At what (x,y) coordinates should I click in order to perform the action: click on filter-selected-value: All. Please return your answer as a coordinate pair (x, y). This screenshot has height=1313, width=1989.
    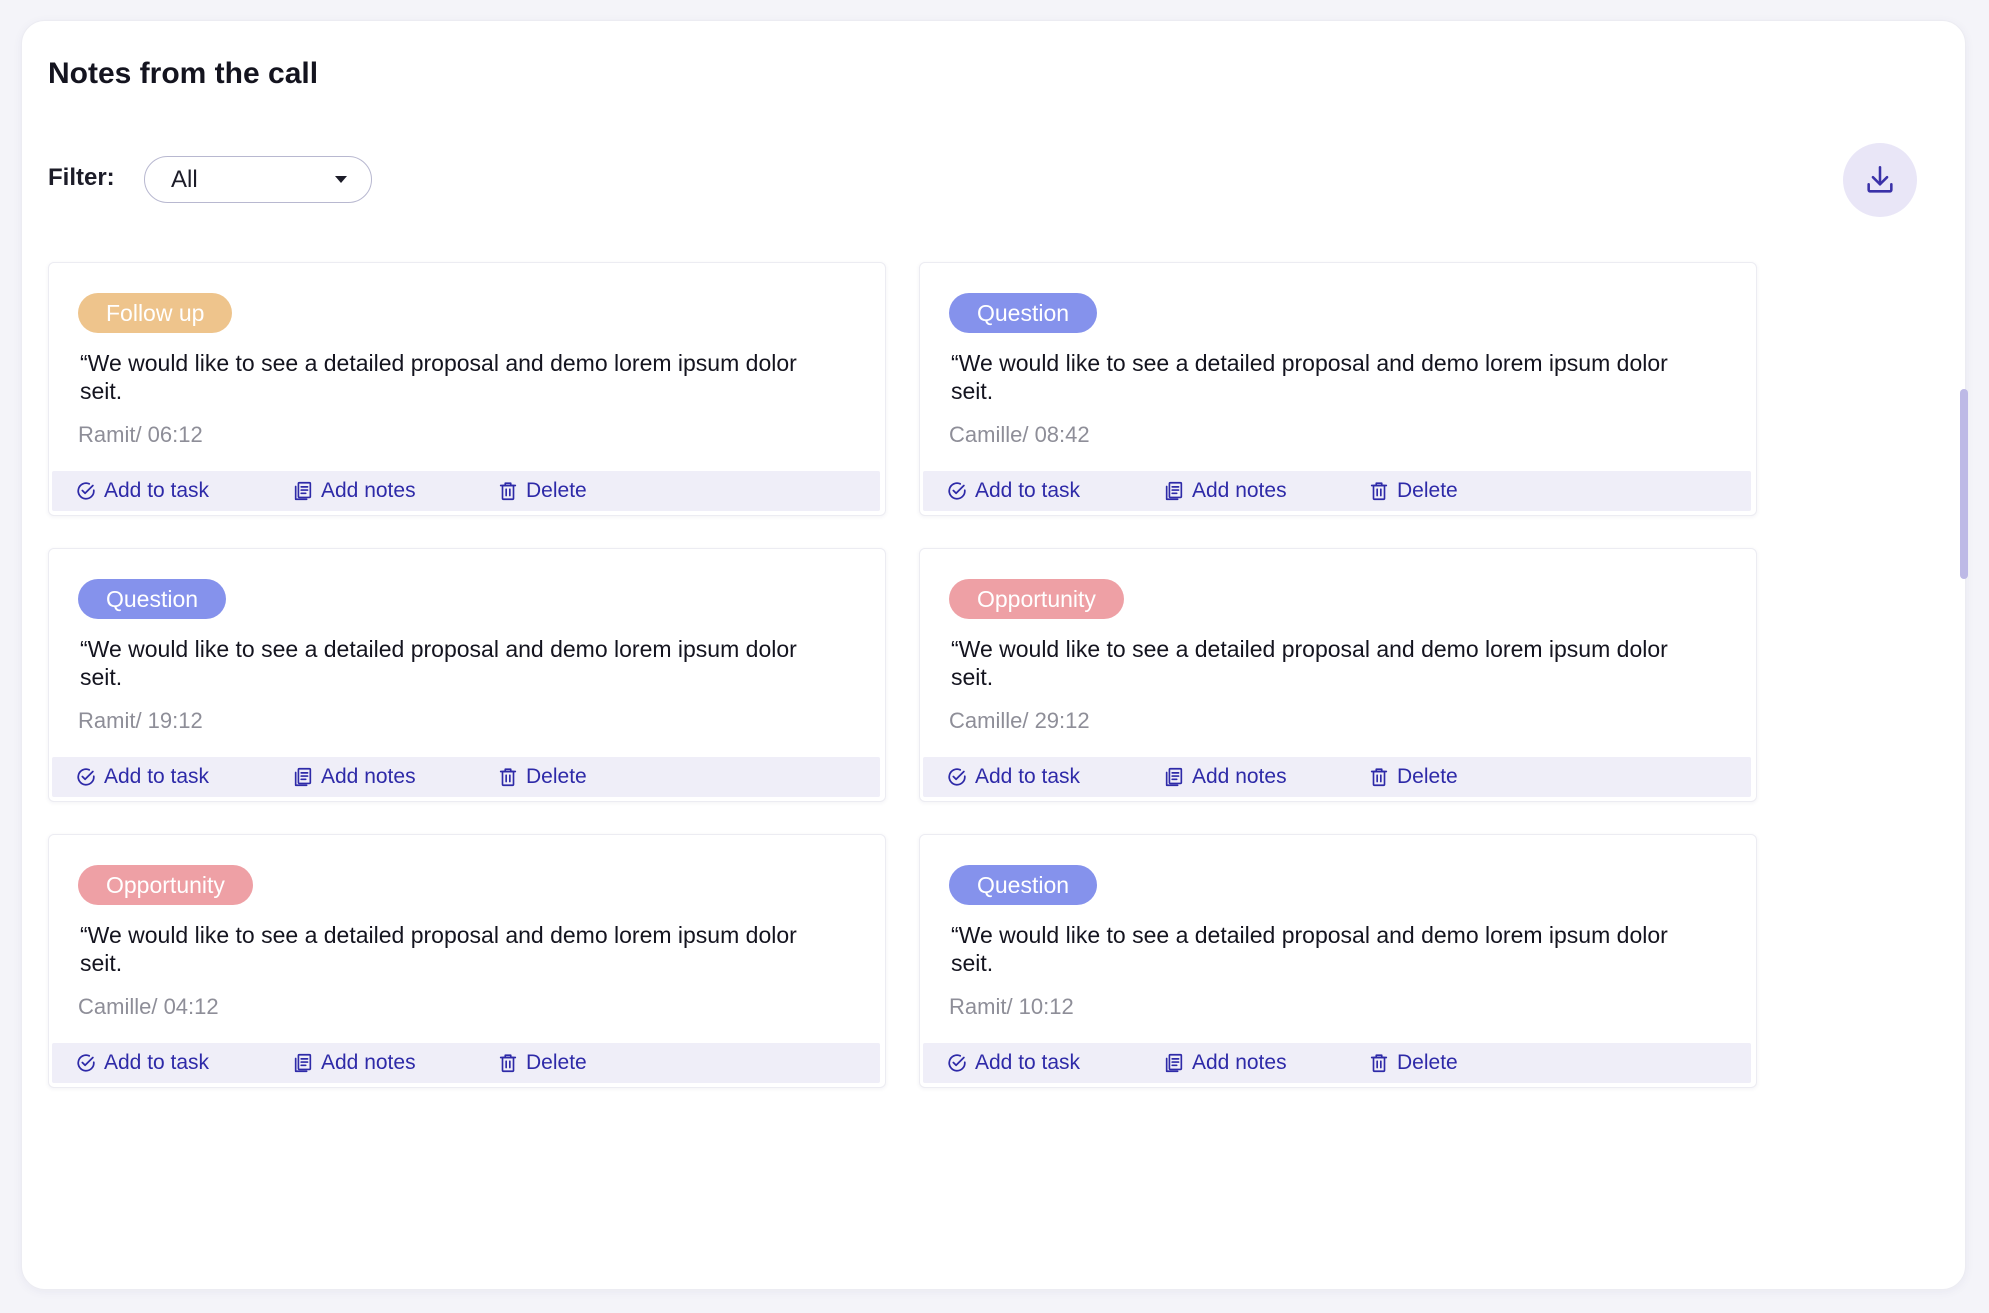
    Looking at the image, I should click on (184, 179).